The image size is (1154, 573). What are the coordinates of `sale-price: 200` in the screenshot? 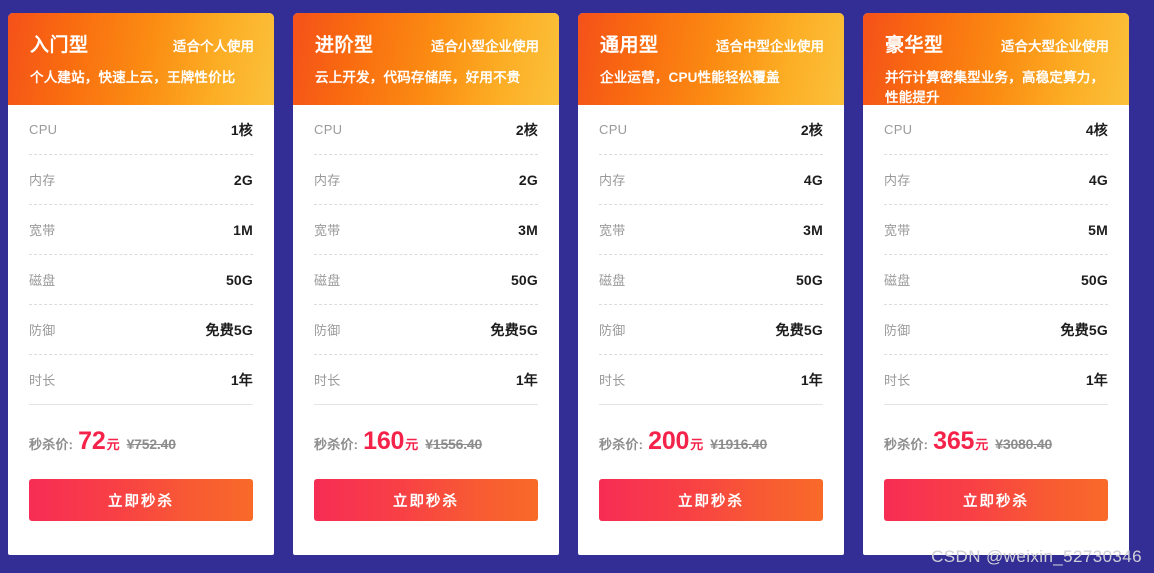 It's located at (669, 441).